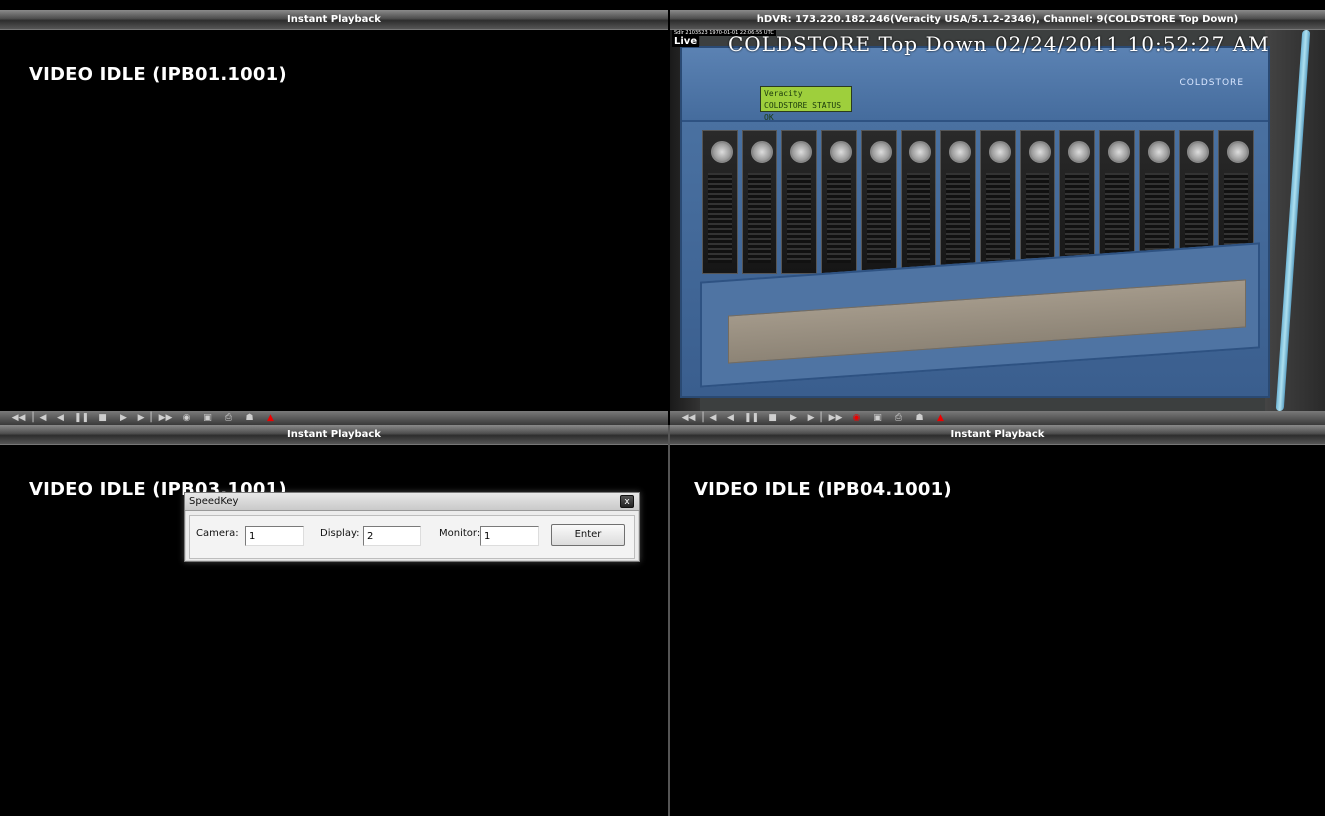 This screenshot has height=816, width=1325. I want to click on monitor-label: Monitor:, so click(460, 533).